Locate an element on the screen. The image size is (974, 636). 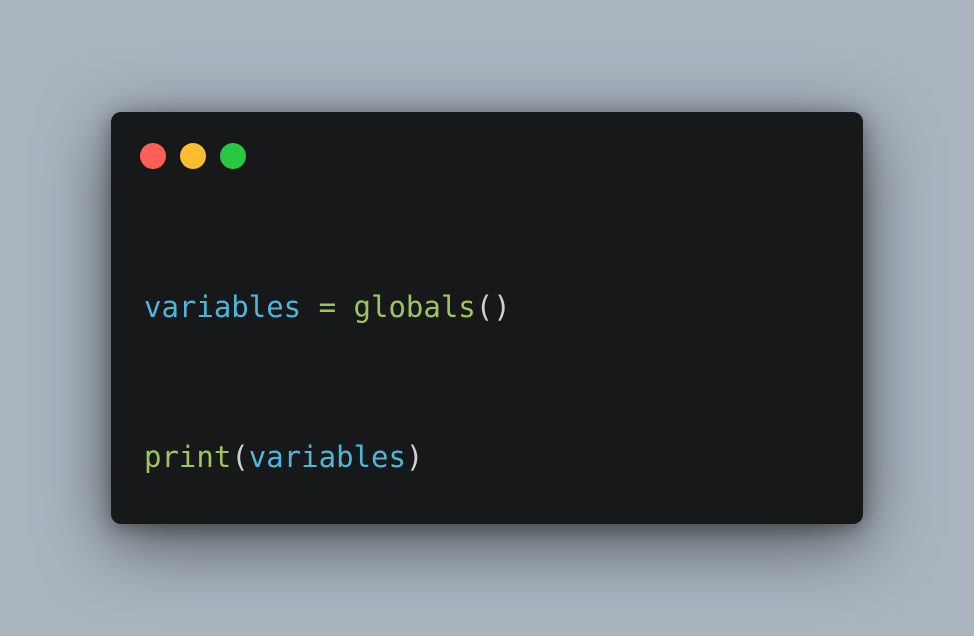
code-token-operator: = is located at coordinates (327, 307).